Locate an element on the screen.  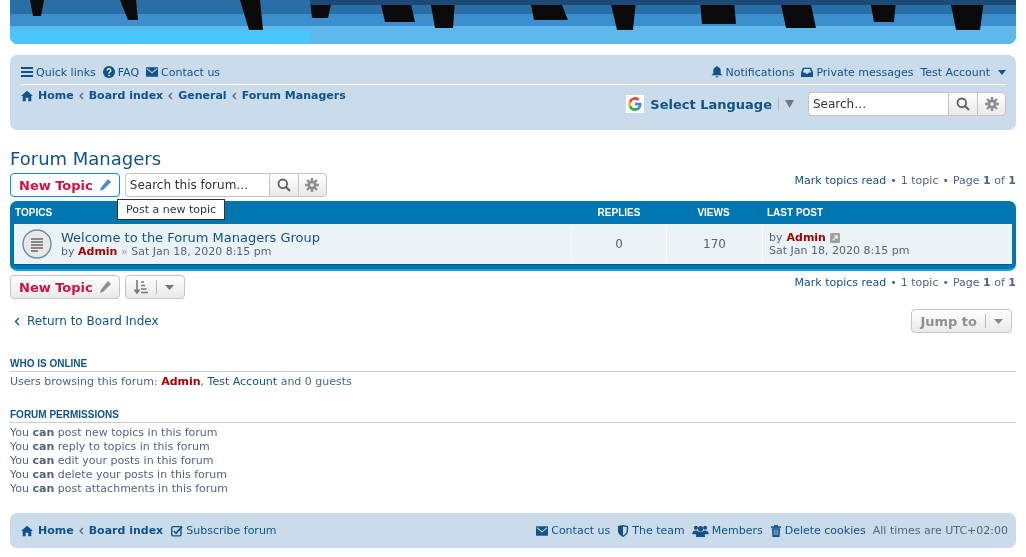
nav-link-label: Contact us is located at coordinates (191, 72).